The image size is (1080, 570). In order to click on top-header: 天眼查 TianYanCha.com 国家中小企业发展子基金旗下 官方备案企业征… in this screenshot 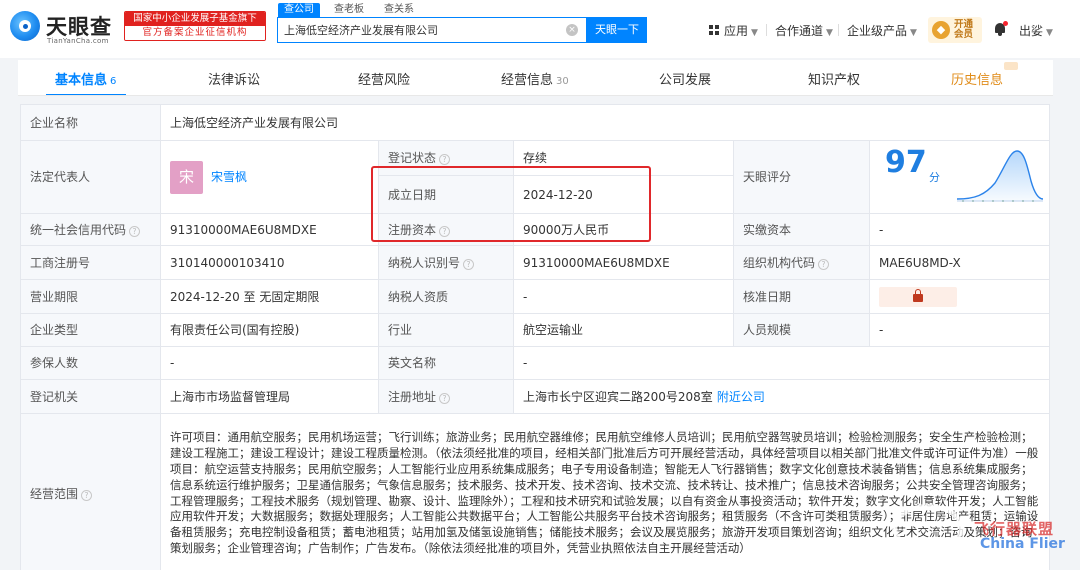, I will do `click(540, 29)`.